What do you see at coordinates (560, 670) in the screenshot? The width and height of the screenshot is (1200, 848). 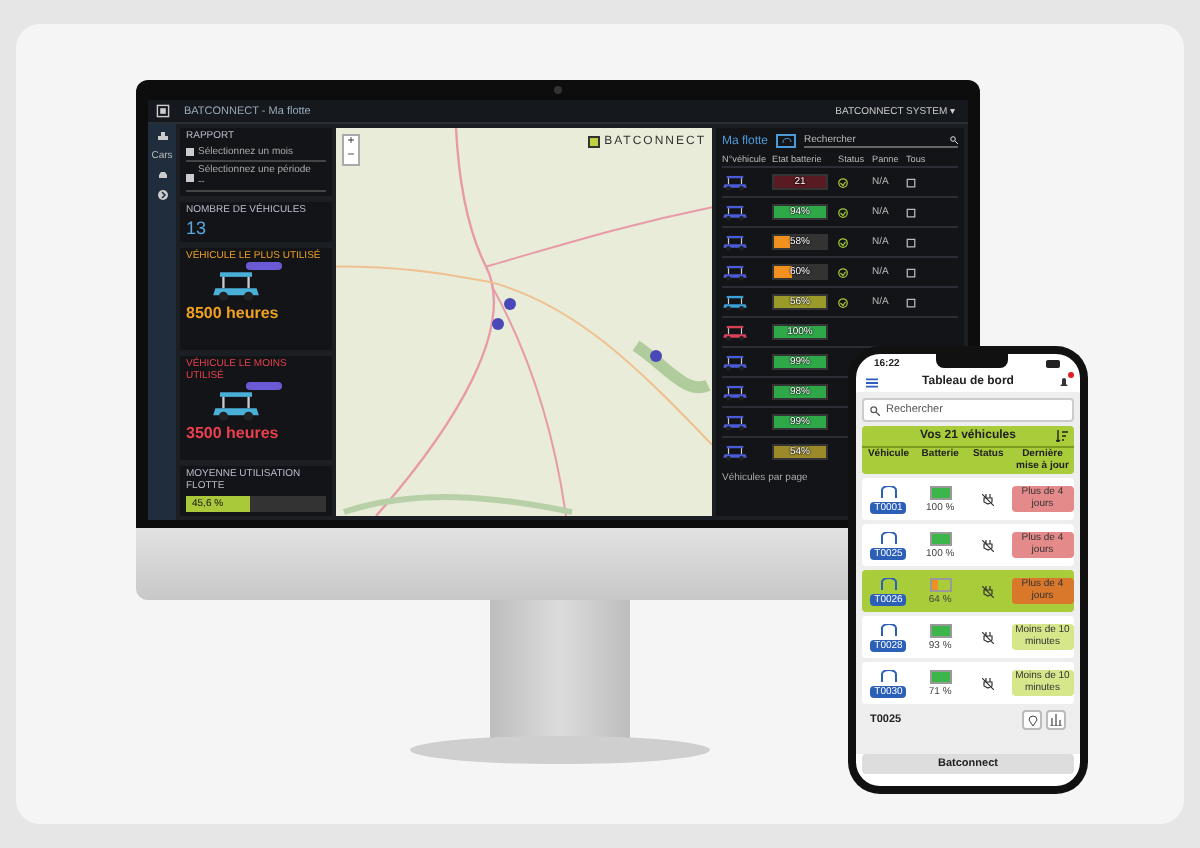 I see `monitor-stand` at bounding box center [560, 670].